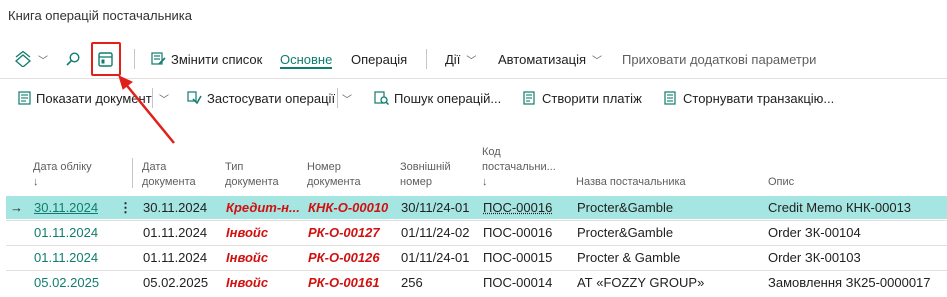  Describe the element at coordinates (62, 167) in the screenshot. I see `col-header-label: Дата обліку` at that location.